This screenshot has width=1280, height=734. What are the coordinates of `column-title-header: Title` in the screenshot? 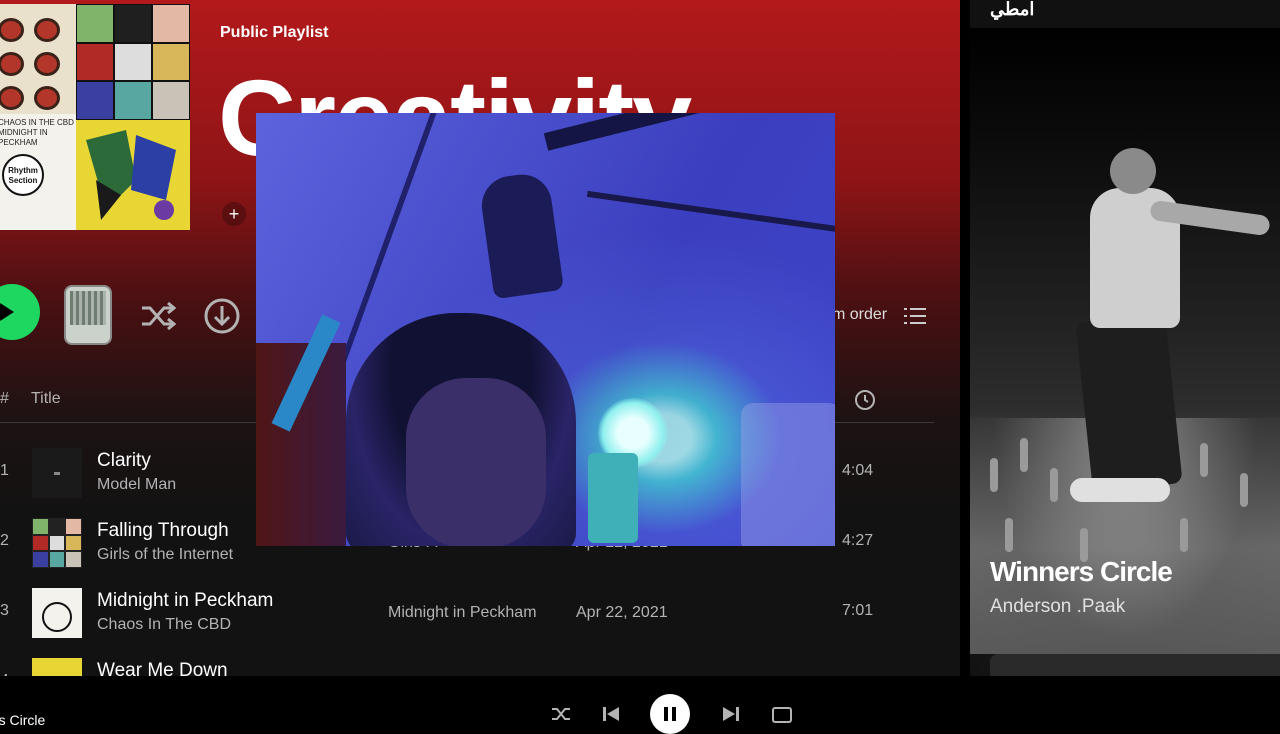 It's located at (46, 399).